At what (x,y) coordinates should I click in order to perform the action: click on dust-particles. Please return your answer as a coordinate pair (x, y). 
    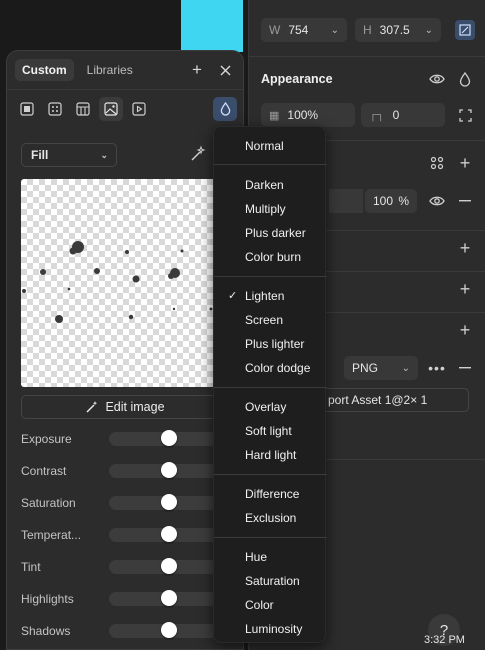
    Looking at the image, I should click on (117, 282).